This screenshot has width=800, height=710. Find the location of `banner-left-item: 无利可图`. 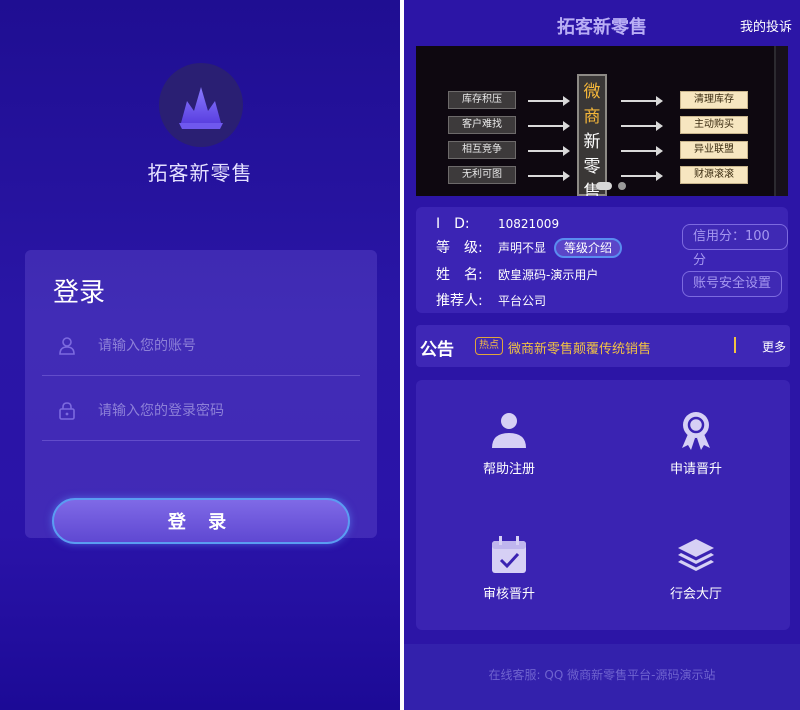

banner-left-item: 无利可图 is located at coordinates (482, 175).